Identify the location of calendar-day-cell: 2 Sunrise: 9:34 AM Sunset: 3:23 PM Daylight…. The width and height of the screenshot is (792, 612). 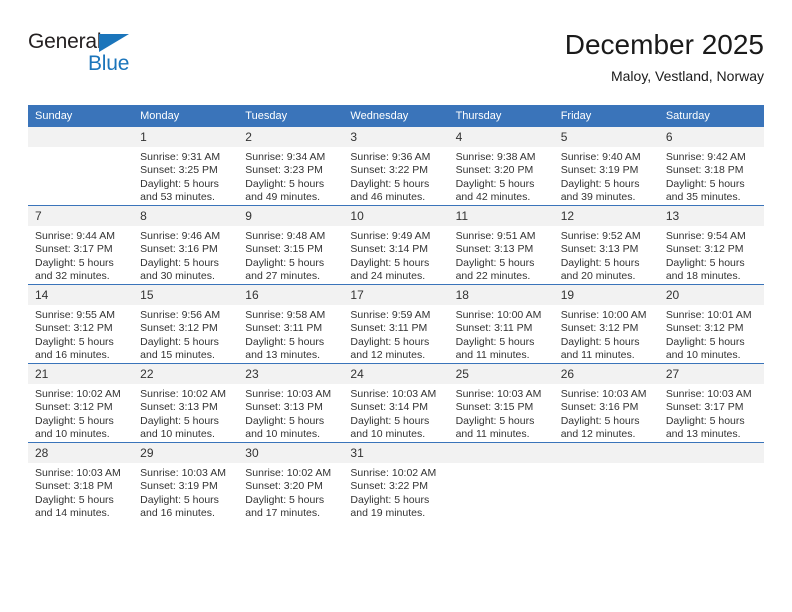
(291, 166).